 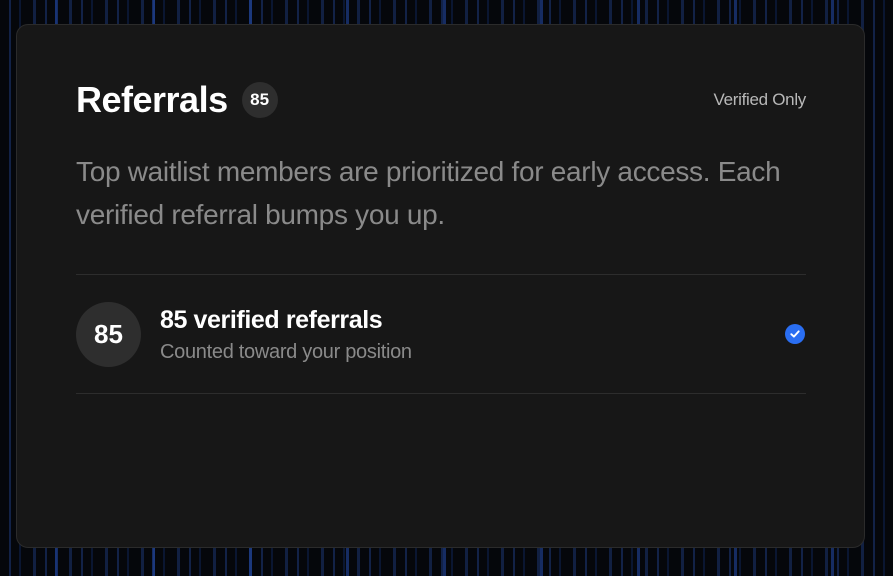 I want to click on count-badge: 85, so click(x=259, y=100).